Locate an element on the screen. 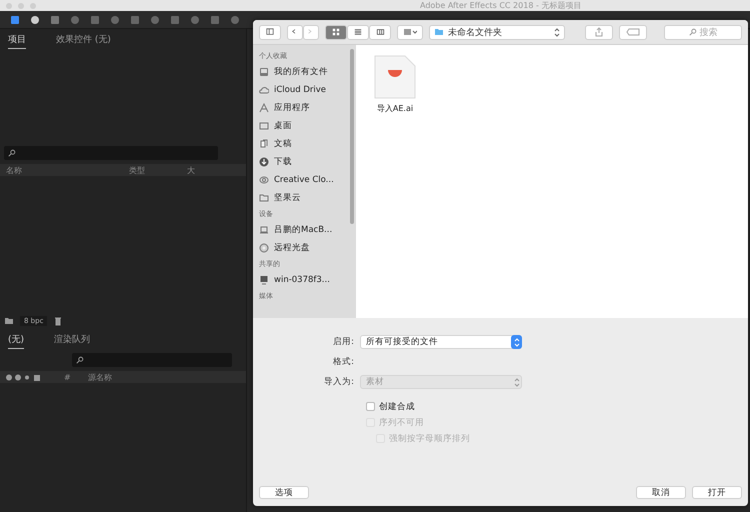 This screenshot has height=512, width=750. forward-button is located at coordinates (311, 32).